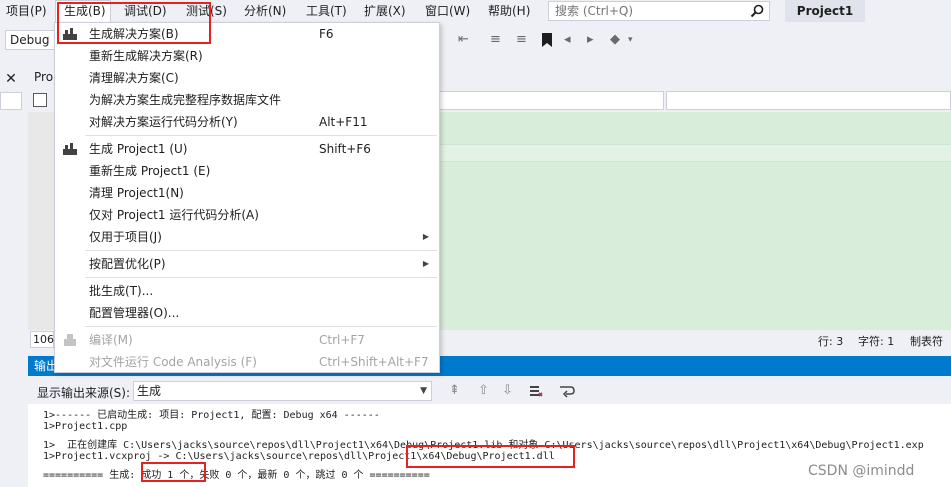 The height and width of the screenshot is (487, 951). Describe the element at coordinates (536, 391) in the screenshot. I see `clear-all-icon` at that location.